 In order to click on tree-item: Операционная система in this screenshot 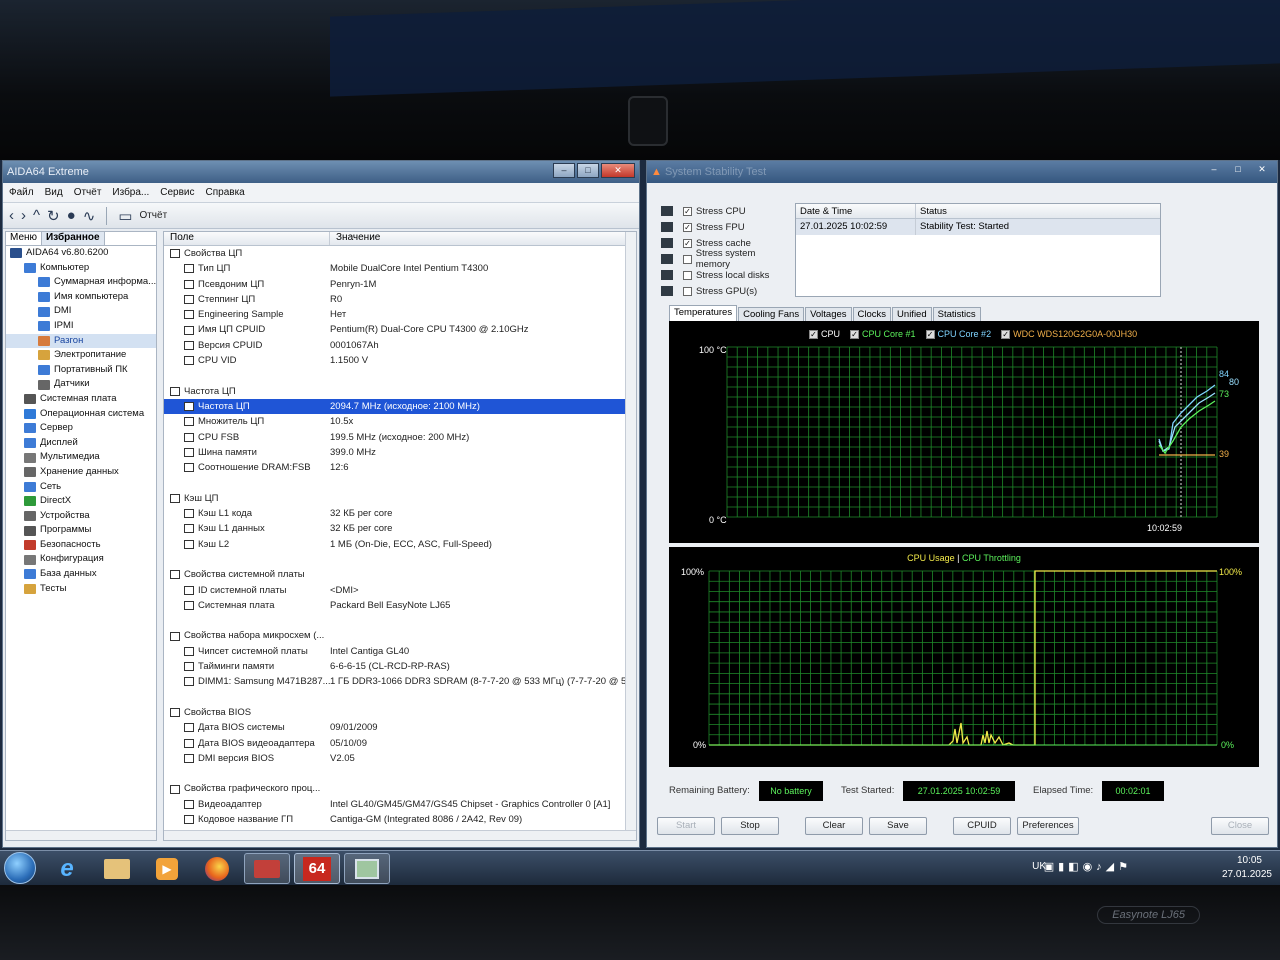, I will do `click(81, 414)`.